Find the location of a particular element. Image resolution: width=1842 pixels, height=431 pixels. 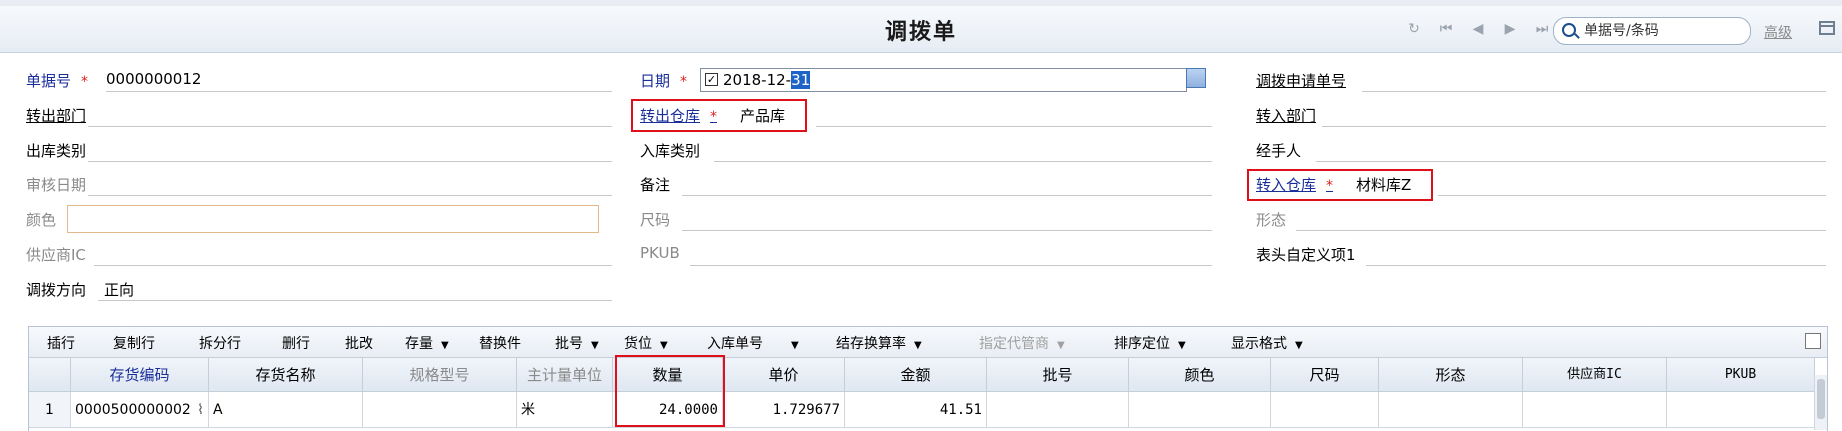

cell-spec is located at coordinates (440, 410).